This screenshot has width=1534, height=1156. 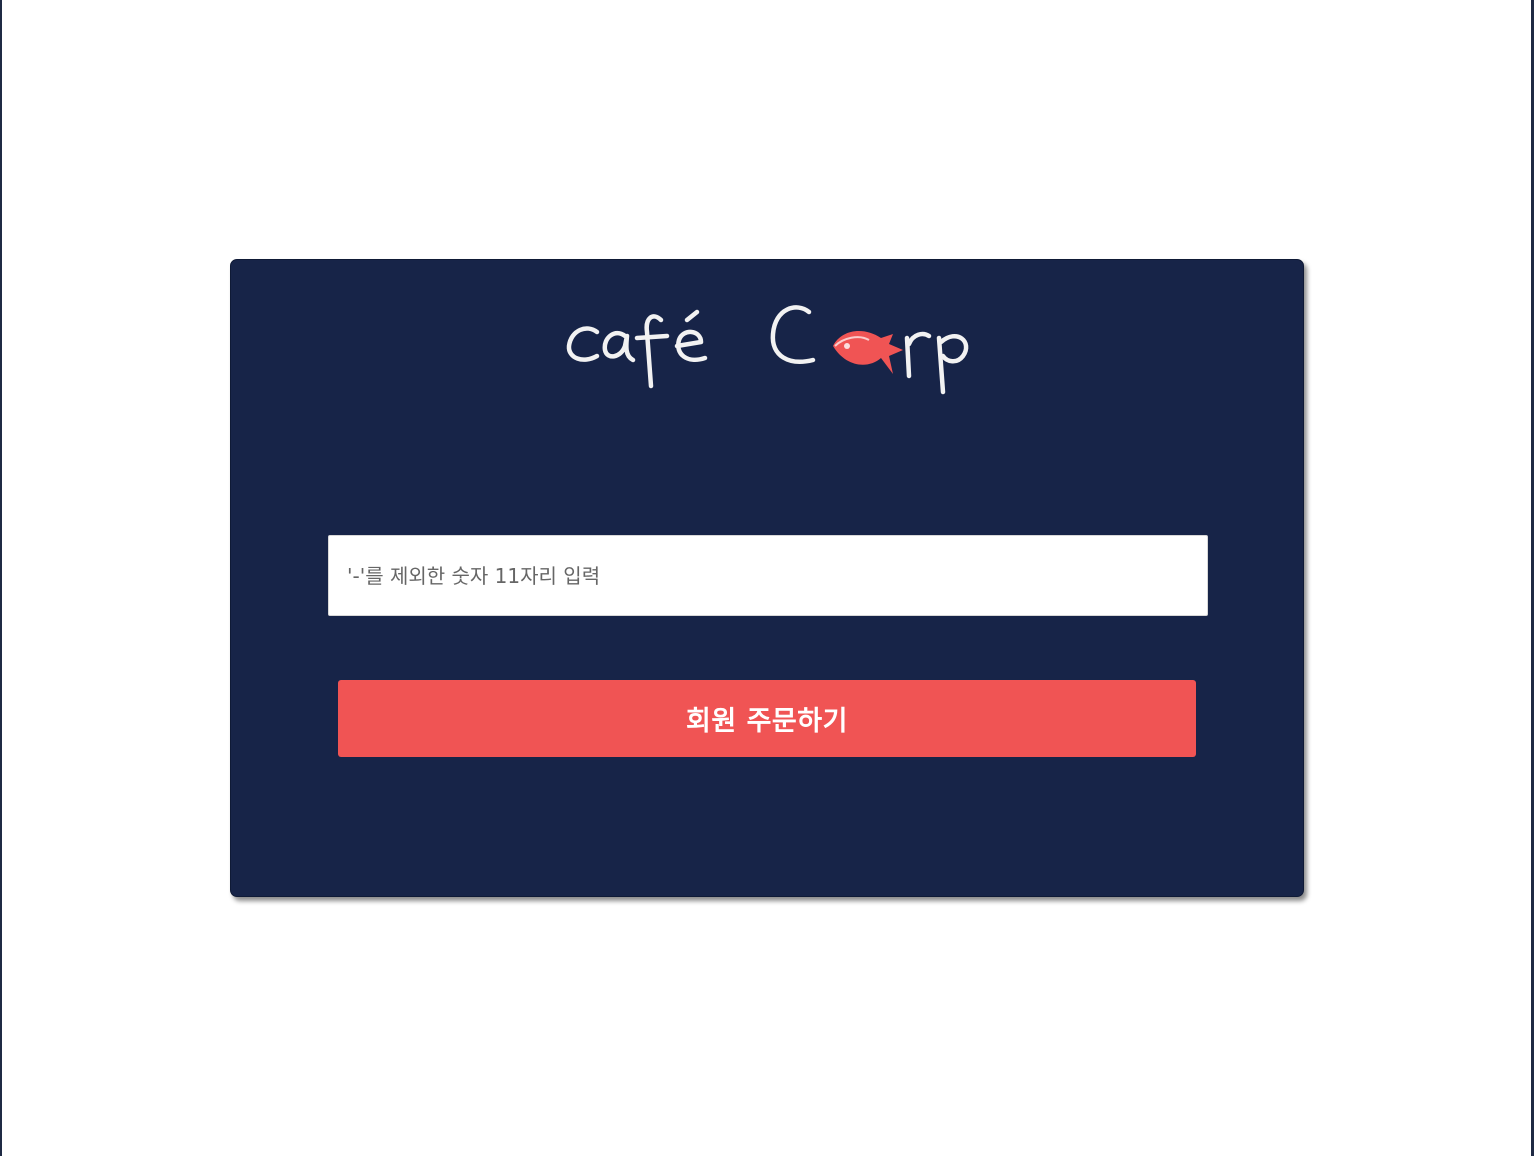 I want to click on logo-graphic, so click(x=767, y=350).